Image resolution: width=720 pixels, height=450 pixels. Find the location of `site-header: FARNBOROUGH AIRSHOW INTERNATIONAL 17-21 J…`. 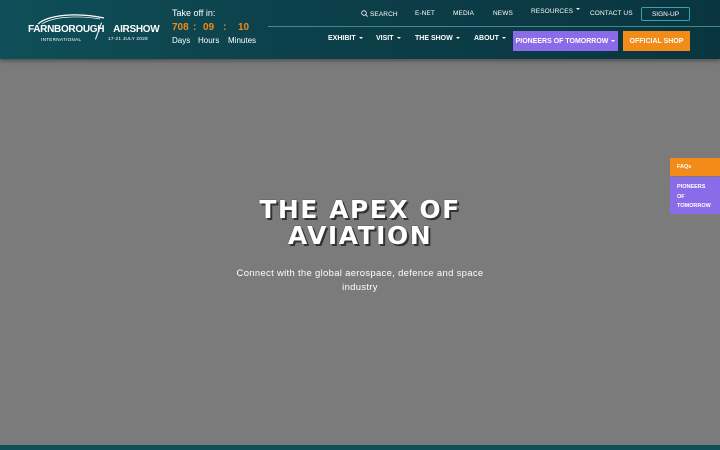

site-header: FARNBOROUGH AIRSHOW INTERNATIONAL 17-21 J… is located at coordinates (360, 29).